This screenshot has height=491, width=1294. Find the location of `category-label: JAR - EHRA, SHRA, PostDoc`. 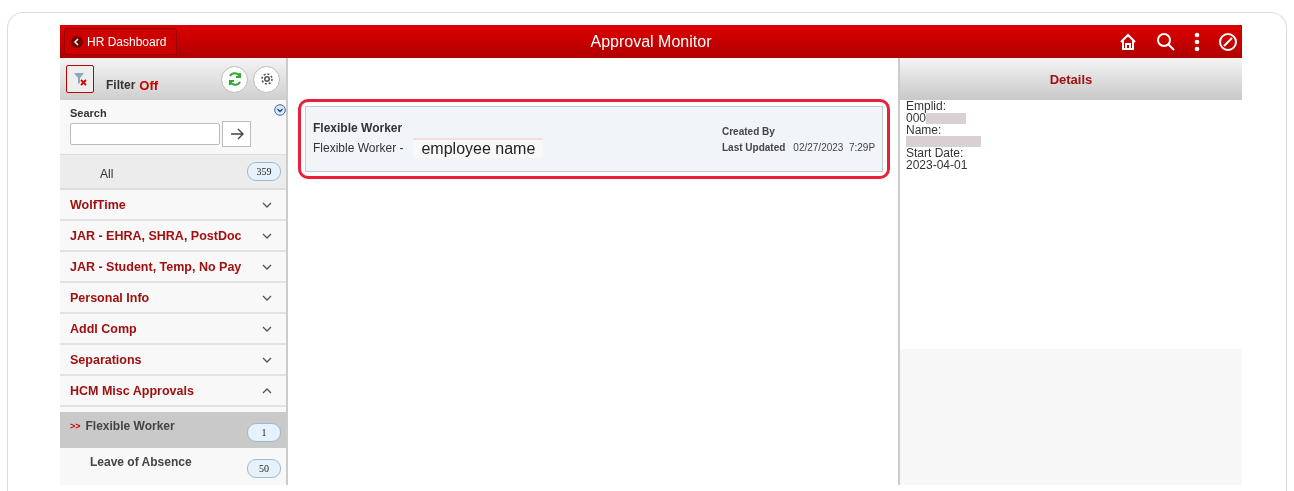

category-label: JAR - EHRA, SHRA, PostDoc is located at coordinates (156, 235).